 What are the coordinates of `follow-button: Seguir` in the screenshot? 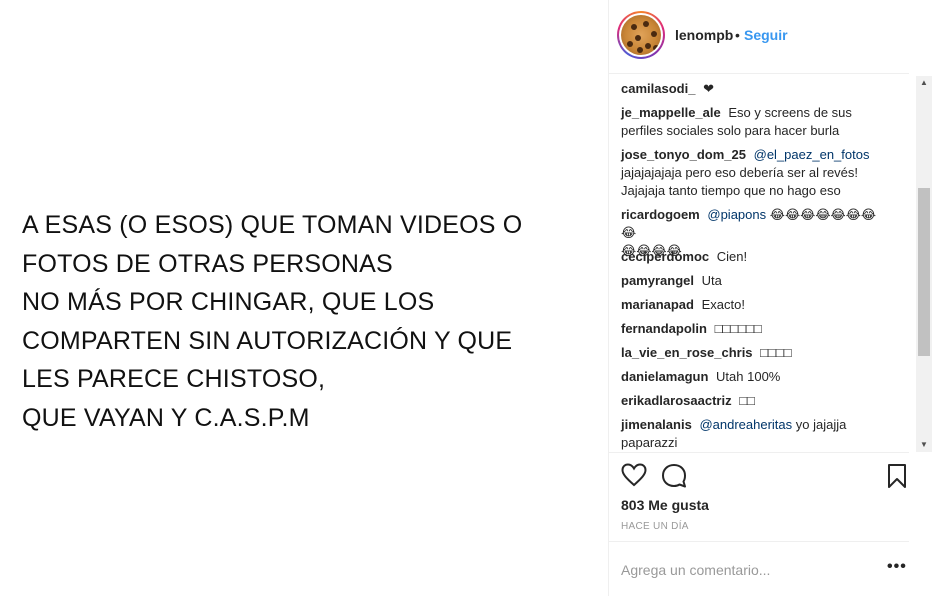 It's located at (766, 35).